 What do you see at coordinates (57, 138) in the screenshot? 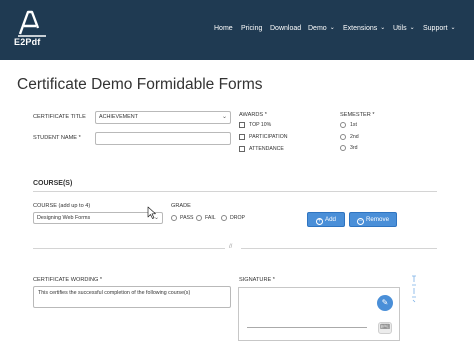
I see `student-name-label: STUDENT NAME *` at bounding box center [57, 138].